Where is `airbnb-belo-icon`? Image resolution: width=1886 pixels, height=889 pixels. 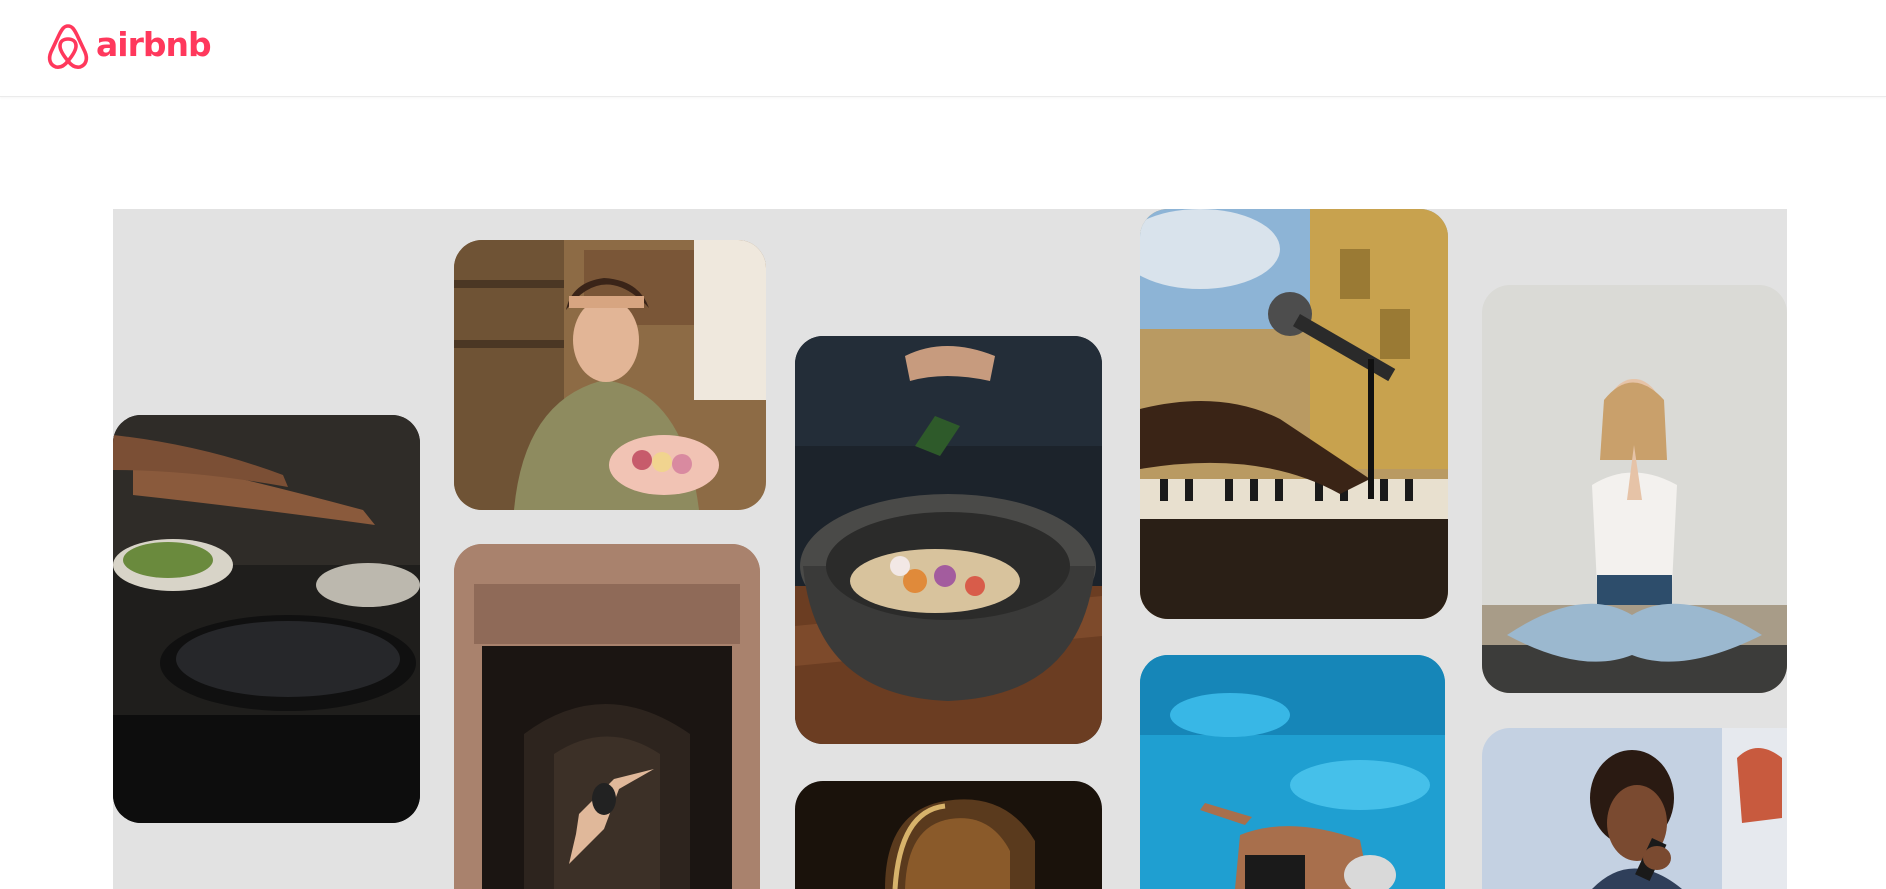
airbnb-belo-icon is located at coordinates (68, 46).